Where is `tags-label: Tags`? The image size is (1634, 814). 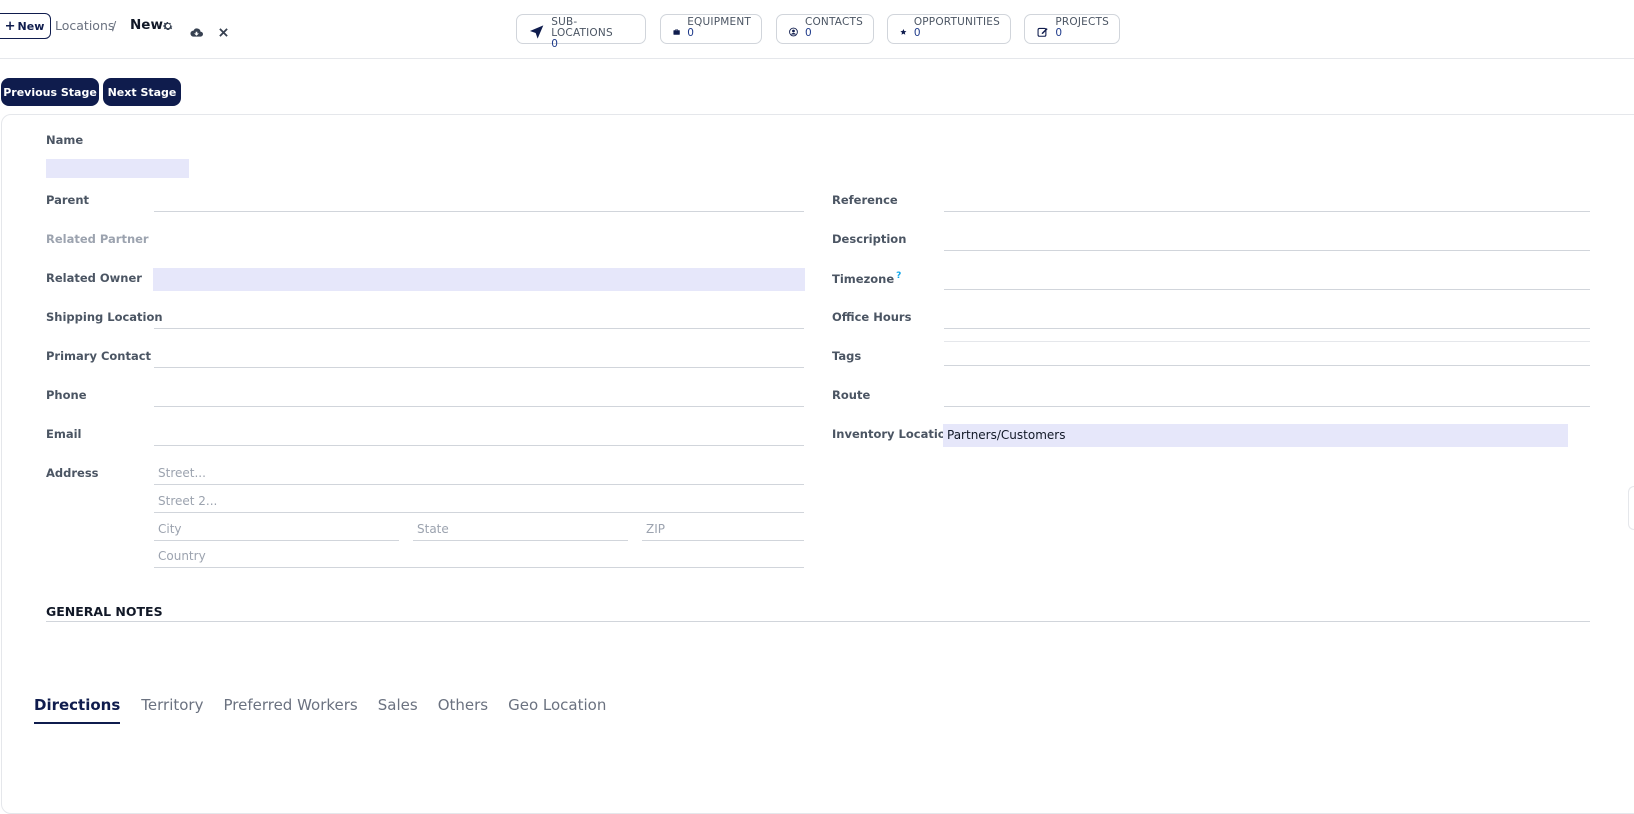
tags-label: Tags is located at coordinates (847, 356).